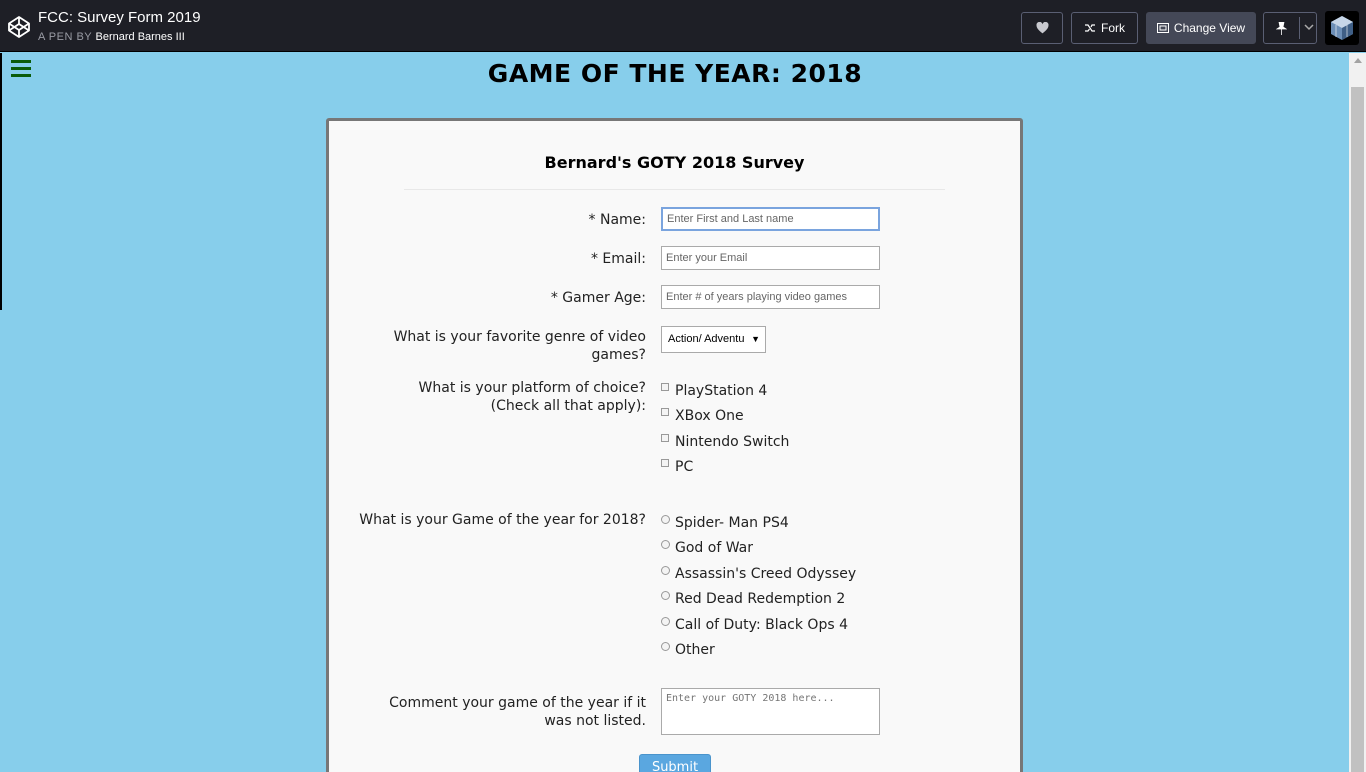 The width and height of the screenshot is (1366, 772). Describe the element at coordinates (770, 711) in the screenshot. I see `comment-textarea` at that location.